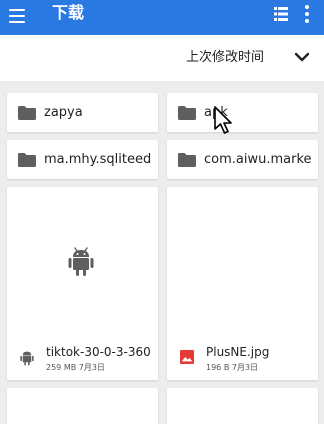 This screenshot has height=424, width=324. What do you see at coordinates (302, 57) in the screenshot?
I see `chevron-down-icon` at bounding box center [302, 57].